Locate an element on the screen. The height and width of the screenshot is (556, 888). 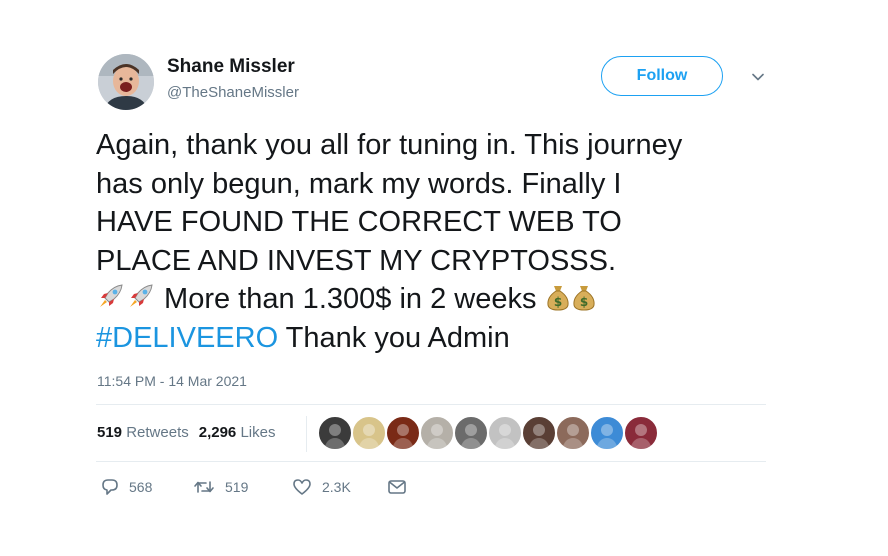
likes-stat: 2,296 Likes is located at coordinates (237, 432).